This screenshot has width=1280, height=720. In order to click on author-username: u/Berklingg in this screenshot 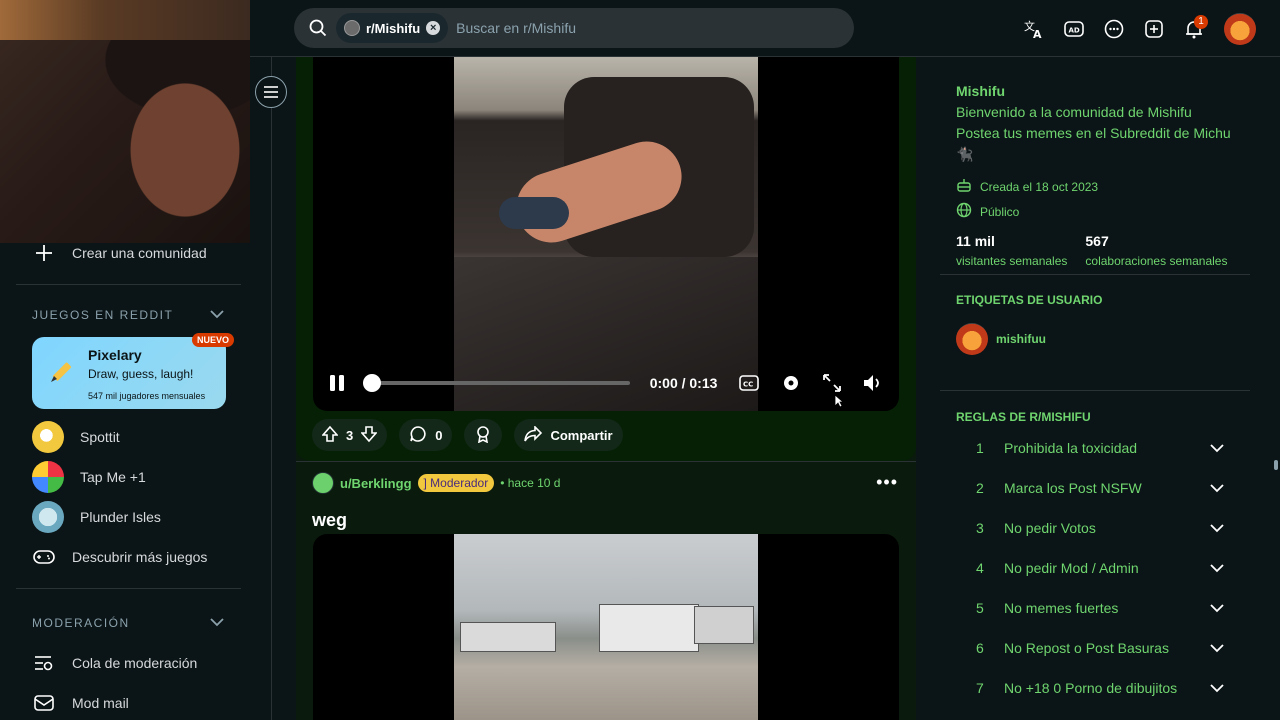, I will do `click(376, 483)`.